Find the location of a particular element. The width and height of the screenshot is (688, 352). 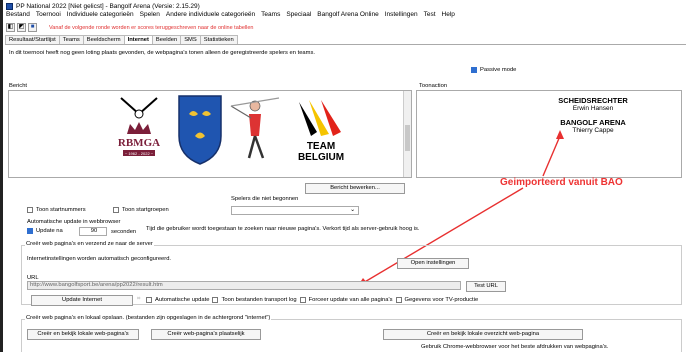

players-not-started-select: ⌄ is located at coordinates (295, 210).